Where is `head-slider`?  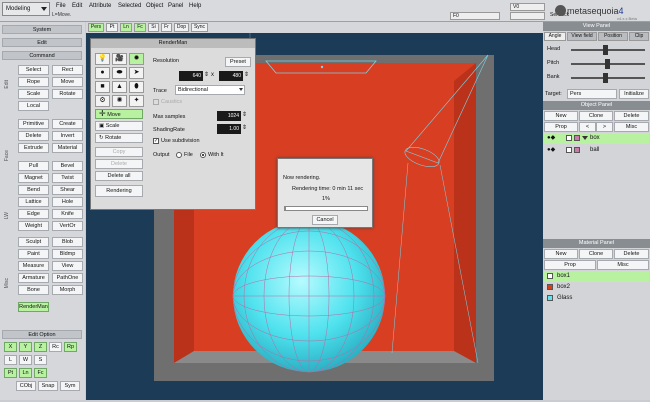
head-slider is located at coordinates (608, 50).